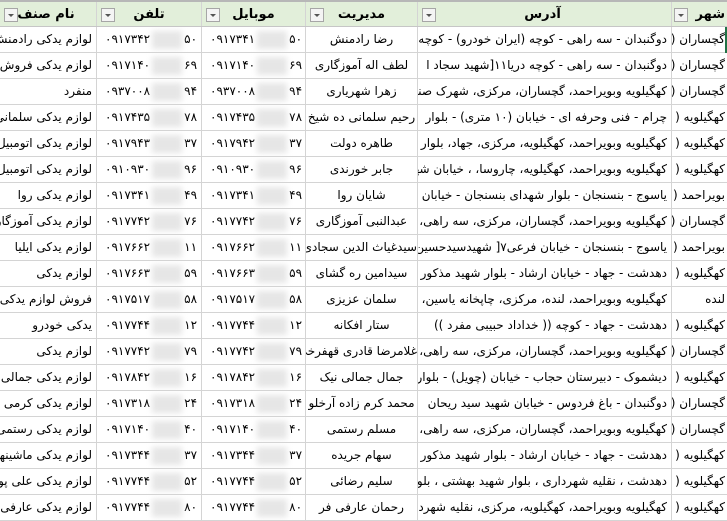 The height and width of the screenshot is (521, 727). What do you see at coordinates (362, 91) in the screenshot?
I see `cell-manager: زهرا شهریاری` at bounding box center [362, 91].